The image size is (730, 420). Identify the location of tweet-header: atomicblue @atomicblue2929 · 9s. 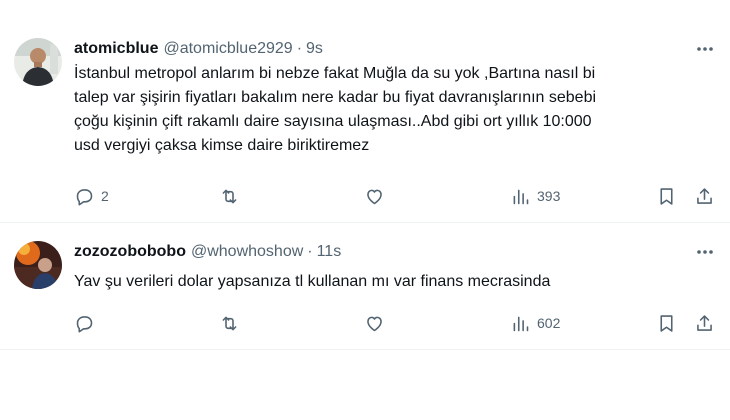
(198, 49).